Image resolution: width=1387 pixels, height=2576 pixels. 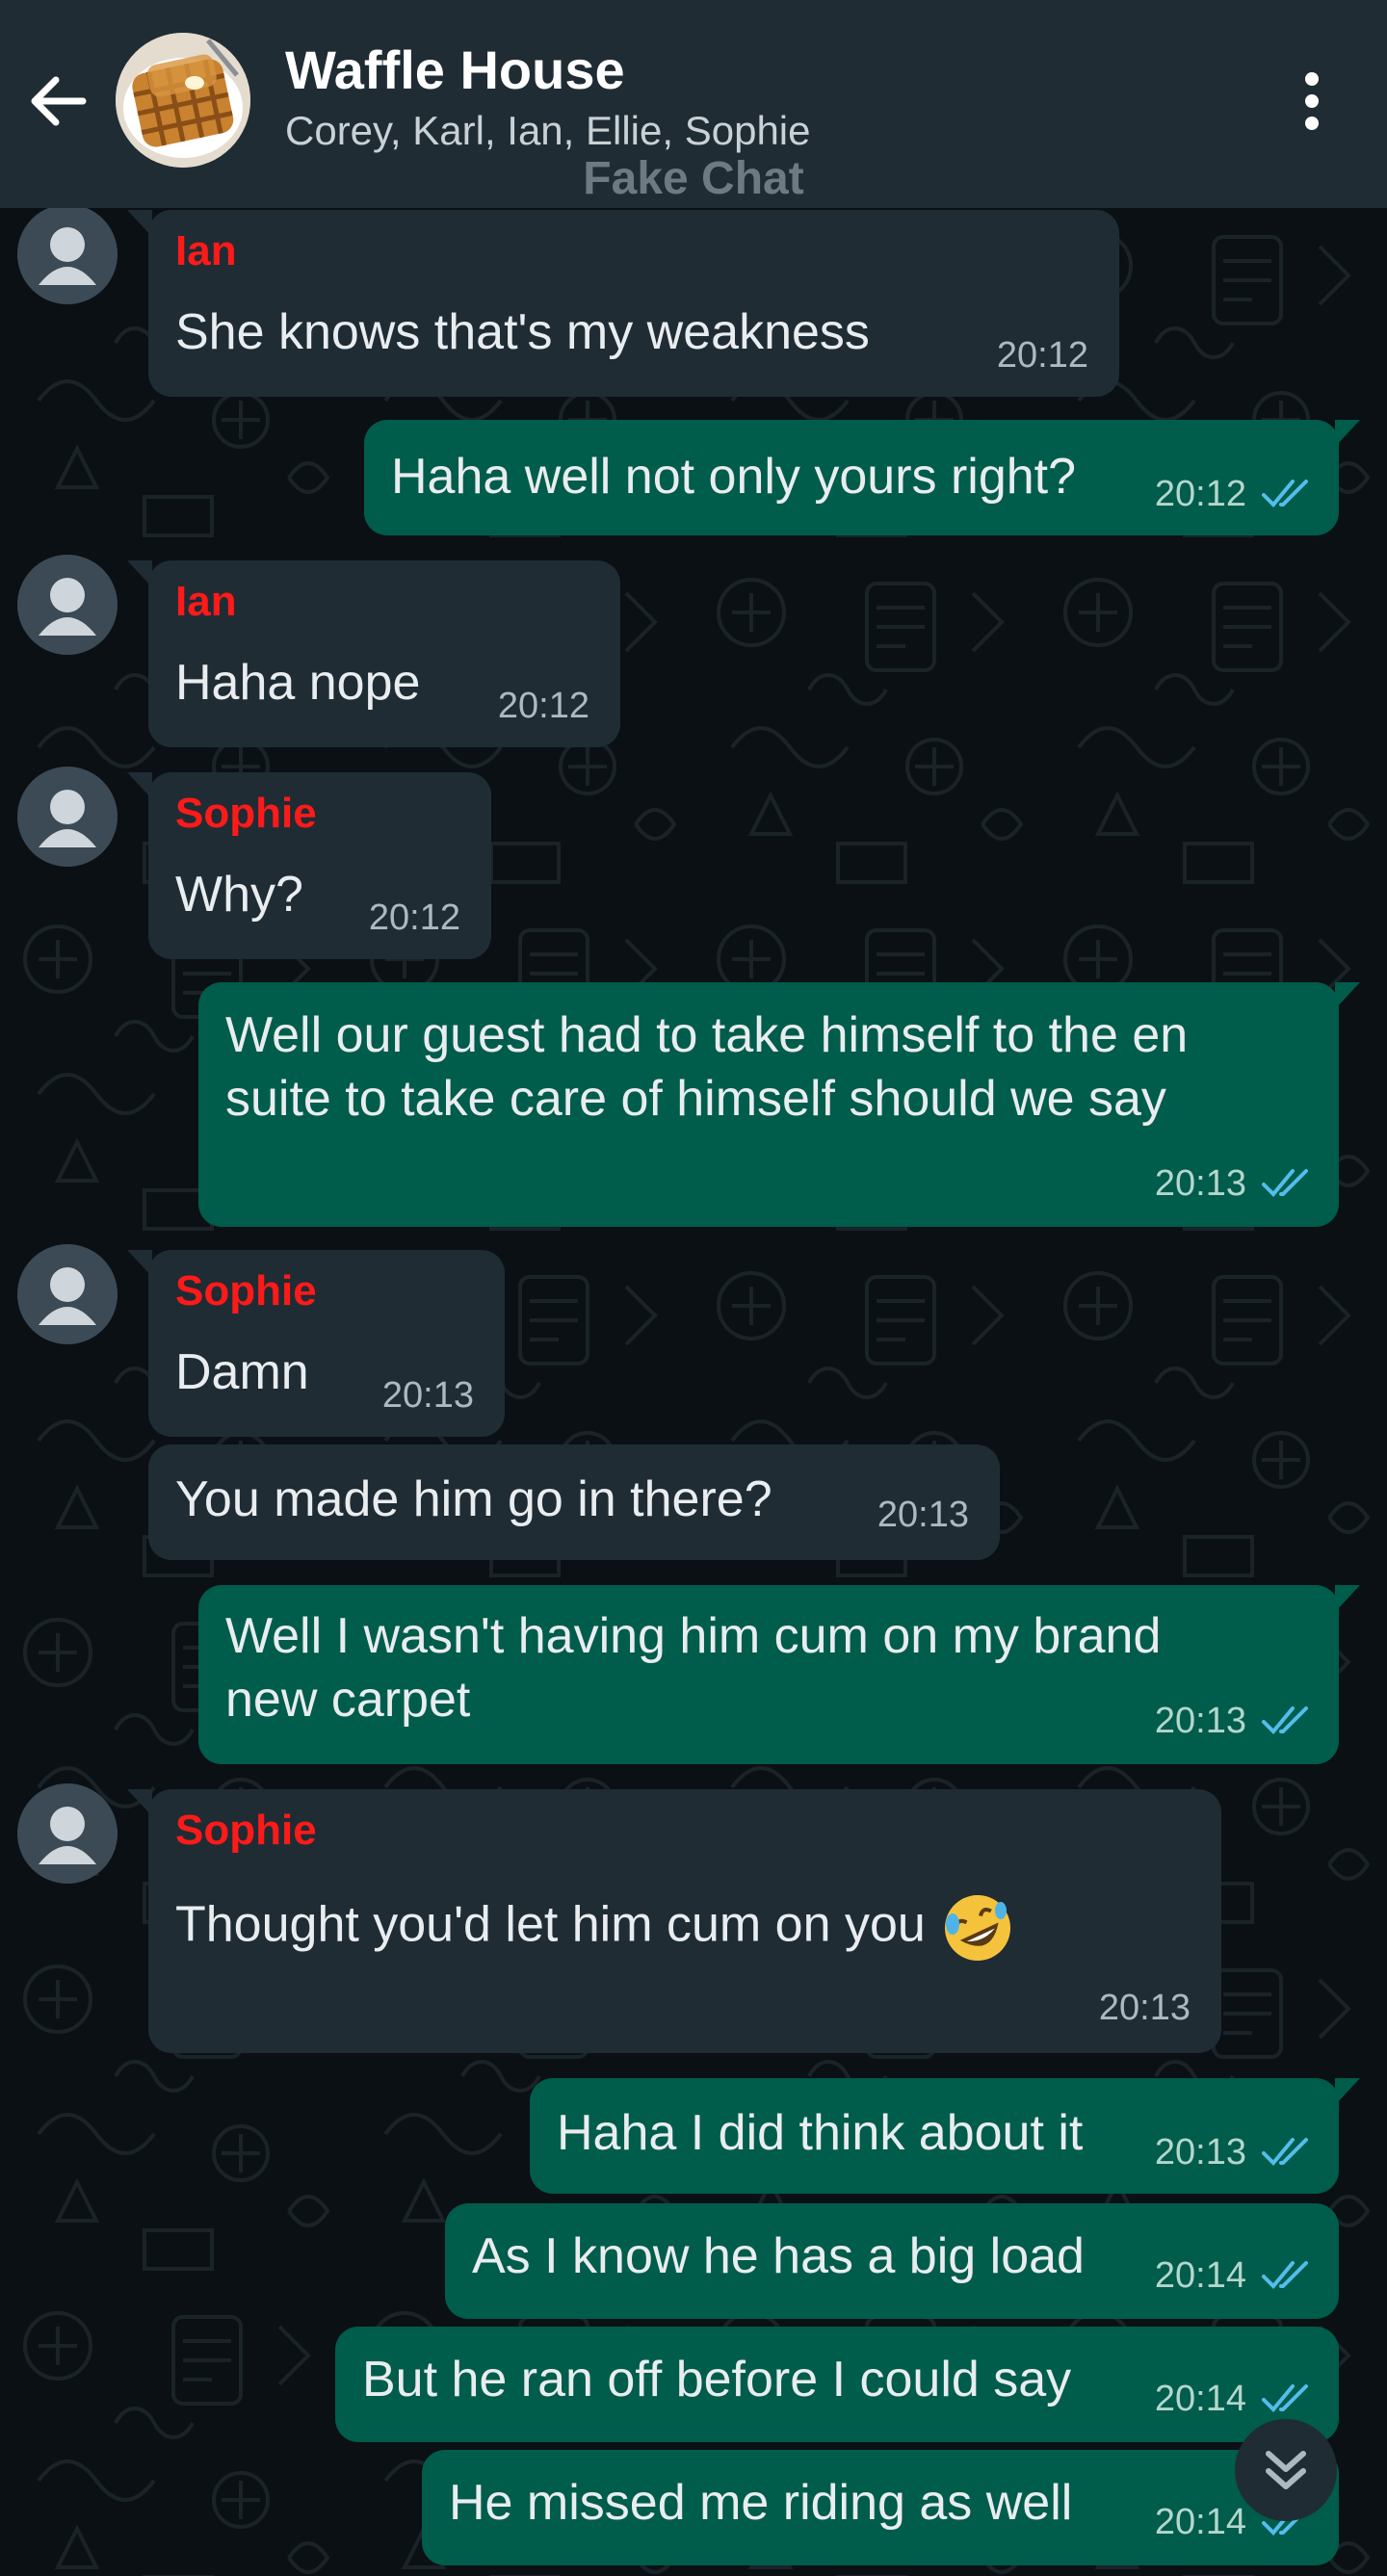 I want to click on double-chevron-down-icon, so click(x=1286, y=2470).